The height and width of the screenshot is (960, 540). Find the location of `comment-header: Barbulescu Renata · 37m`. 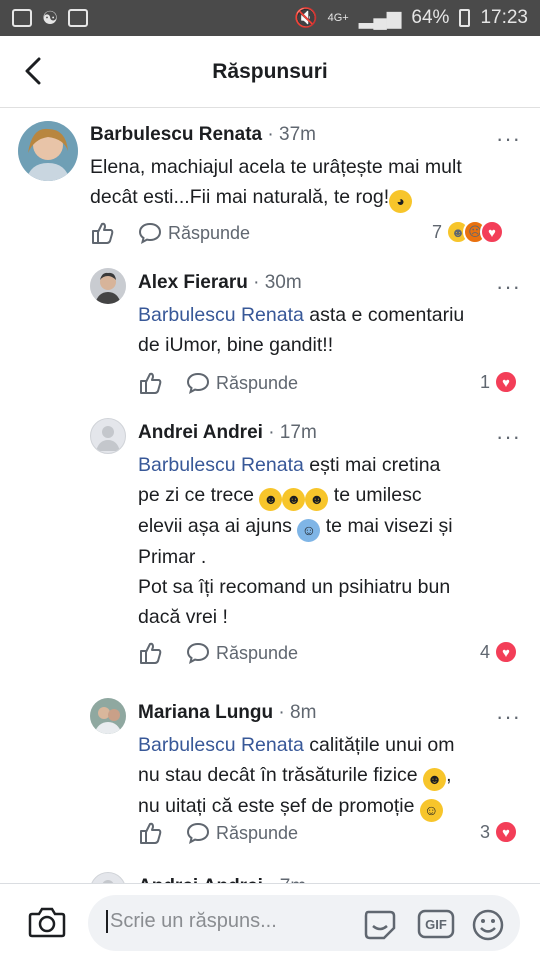

comment-header: Barbulescu Renata · 37m is located at coordinates (203, 135).